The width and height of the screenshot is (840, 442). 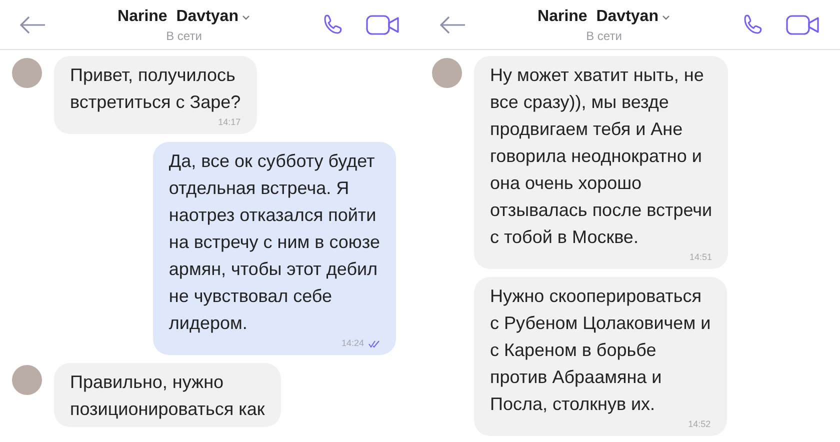 I want to click on message-text: Ну может хватит ныть, не все сразу)), мы везде продвигаем тебя и Ане говорила неоднократно и она очень хорошо отзывалась после встречи с тобой в Москве., so click(x=601, y=156).